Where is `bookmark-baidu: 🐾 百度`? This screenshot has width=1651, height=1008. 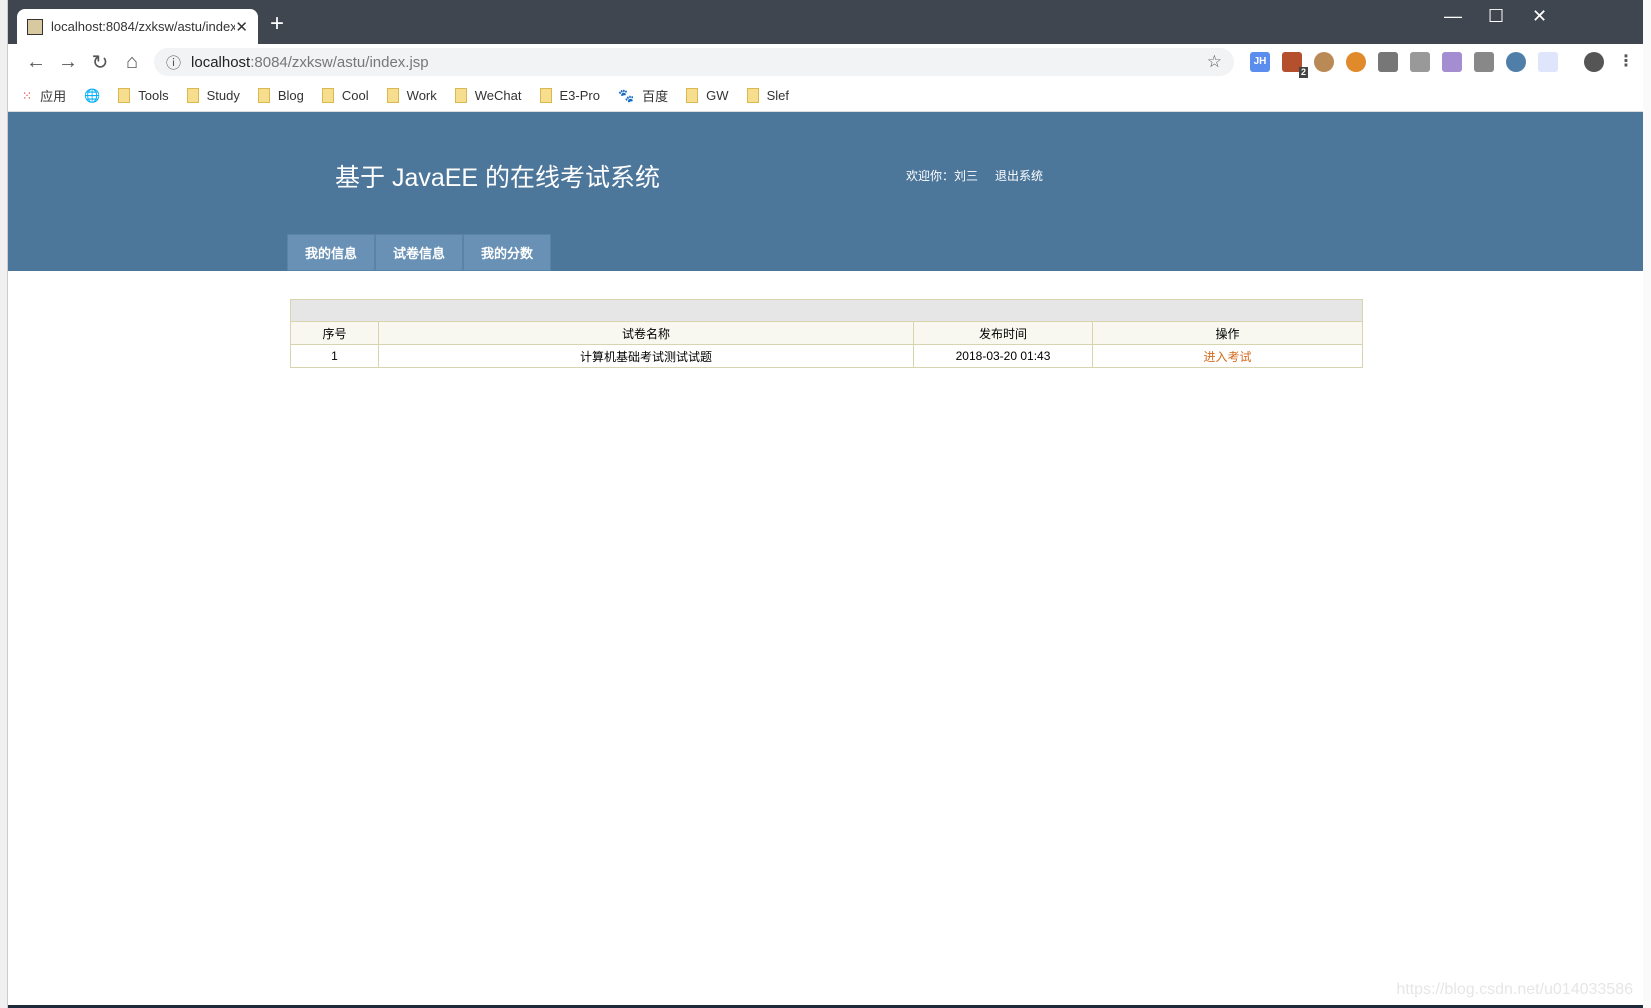 bookmark-baidu: 🐾 百度 is located at coordinates (643, 95).